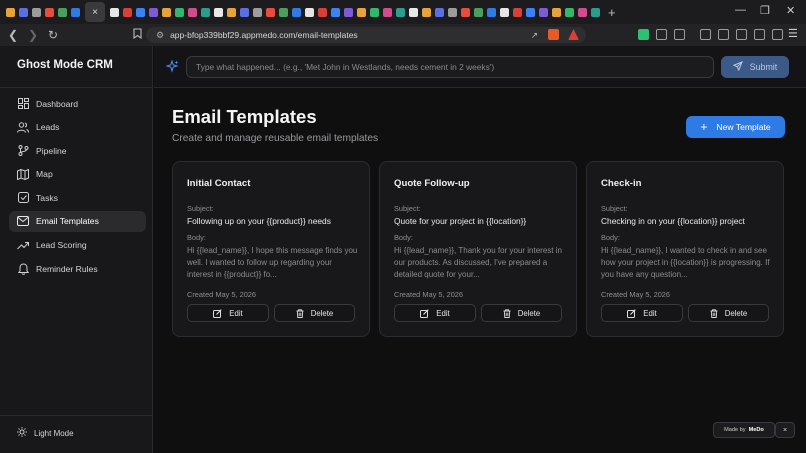 The width and height of the screenshot is (806, 453). I want to click on brand-title: Ghost Mode CRM, so click(65, 65).